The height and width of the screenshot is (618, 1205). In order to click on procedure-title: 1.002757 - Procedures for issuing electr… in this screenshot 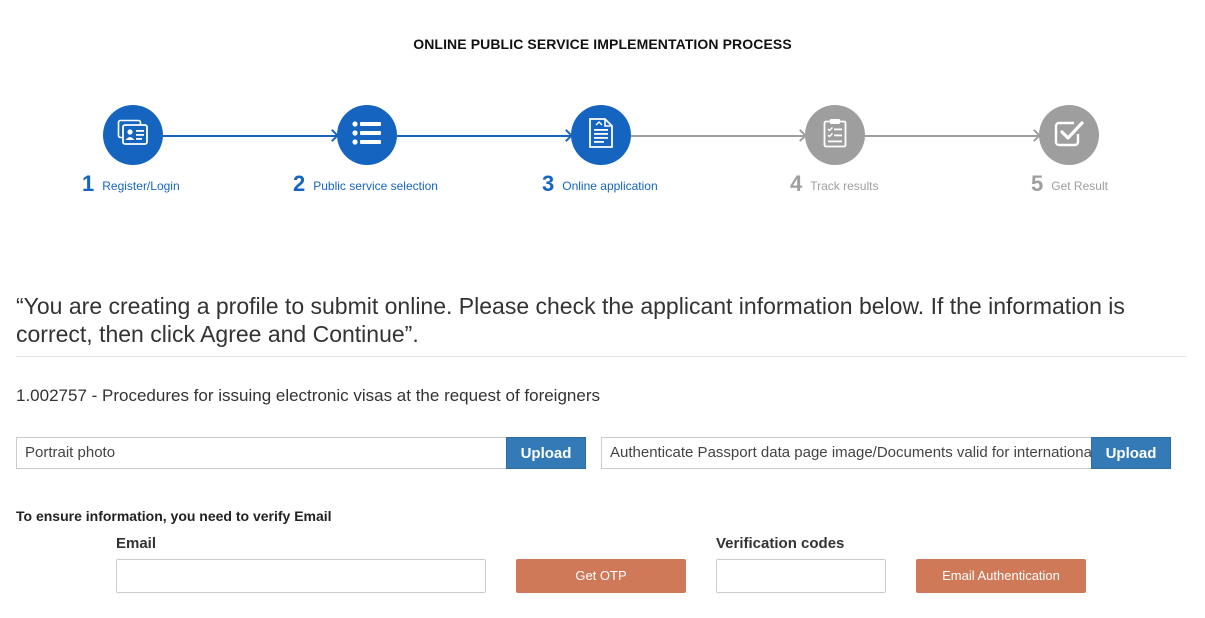, I will do `click(308, 395)`.